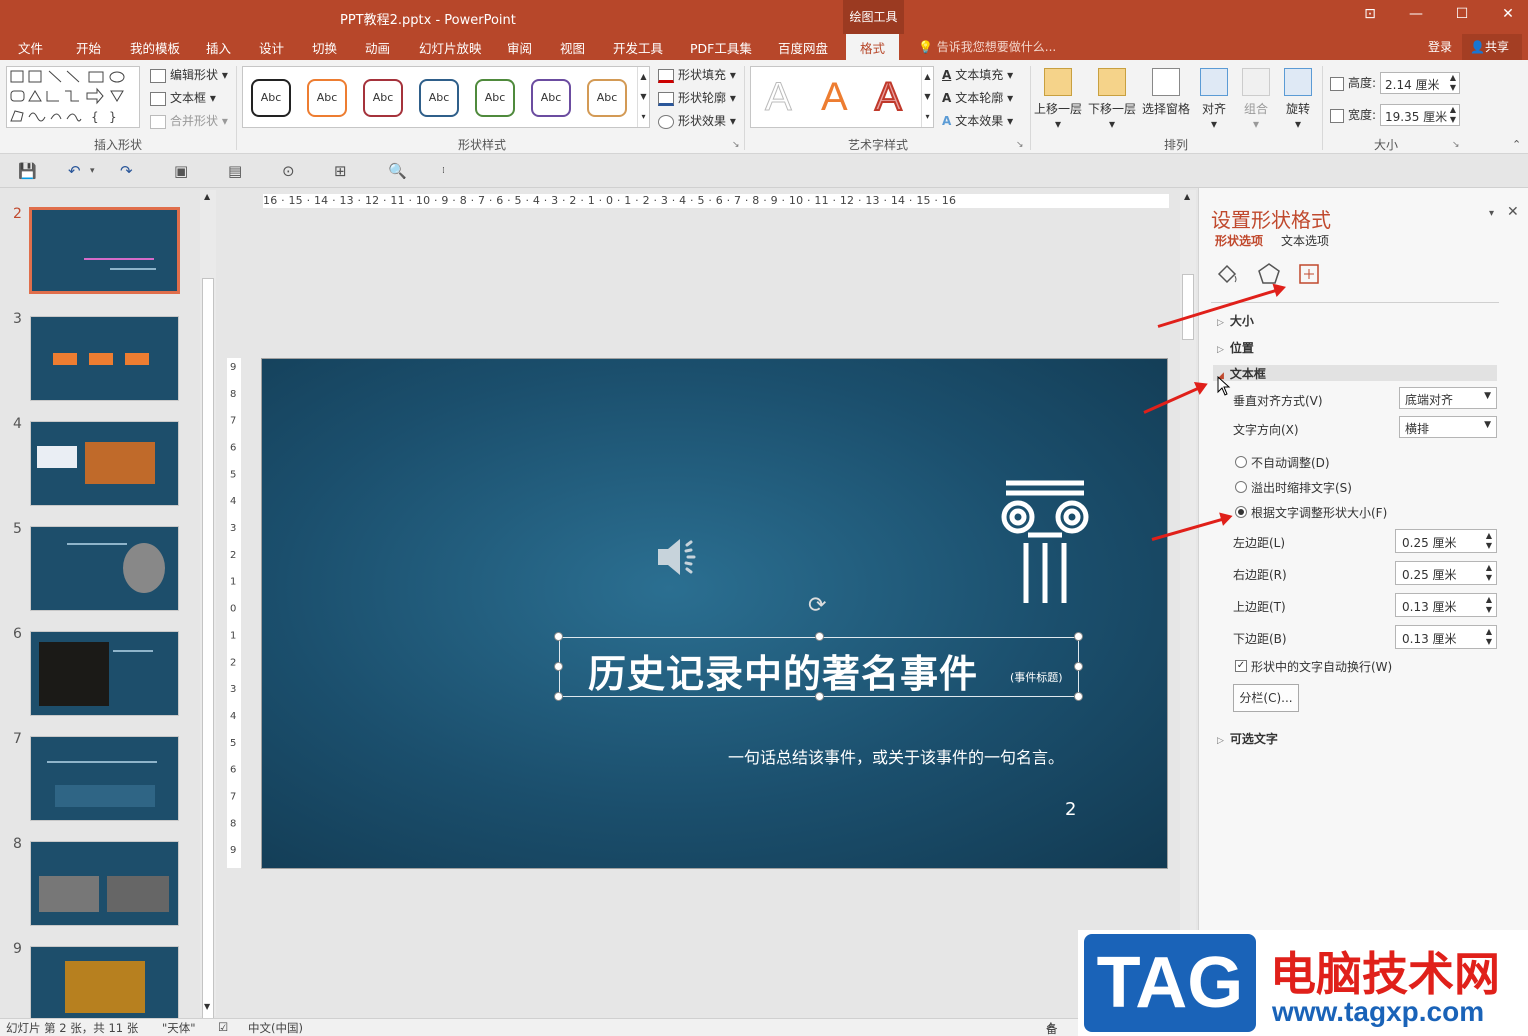  What do you see at coordinates (1239, 240) in the screenshot?
I see `tab-shape-options: 形状选项` at bounding box center [1239, 240].